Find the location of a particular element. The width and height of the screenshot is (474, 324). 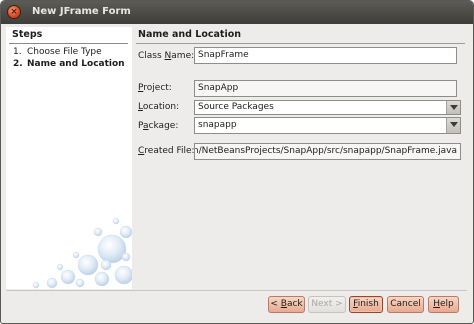

location-combo: Source Packages is located at coordinates (327, 107).